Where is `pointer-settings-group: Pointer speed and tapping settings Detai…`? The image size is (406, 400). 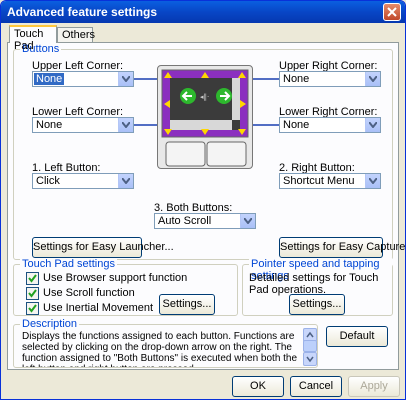
pointer-settings-group: Pointer speed and tapping settings Detai… is located at coordinates (317, 287).